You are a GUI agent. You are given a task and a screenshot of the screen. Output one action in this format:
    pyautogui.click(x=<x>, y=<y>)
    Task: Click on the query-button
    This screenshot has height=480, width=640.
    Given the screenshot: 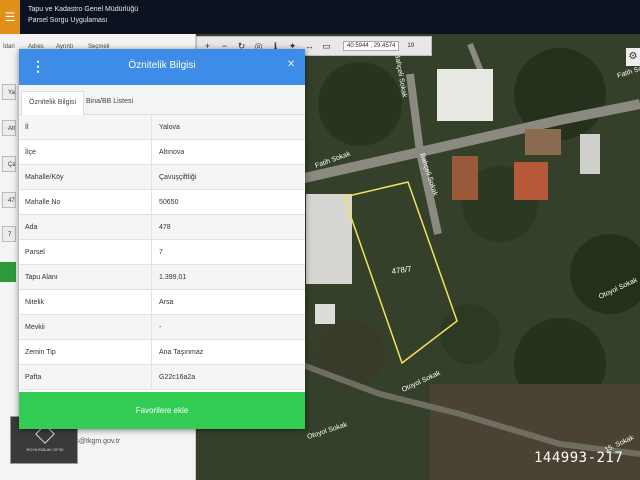 What is the action you would take?
    pyautogui.click(x=8, y=272)
    